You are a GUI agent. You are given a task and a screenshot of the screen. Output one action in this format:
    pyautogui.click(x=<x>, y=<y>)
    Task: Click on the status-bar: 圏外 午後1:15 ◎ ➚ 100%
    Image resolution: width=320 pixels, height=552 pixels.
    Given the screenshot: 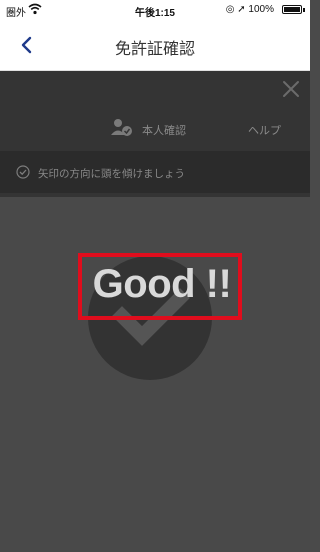 What is the action you would take?
    pyautogui.click(x=155, y=10)
    